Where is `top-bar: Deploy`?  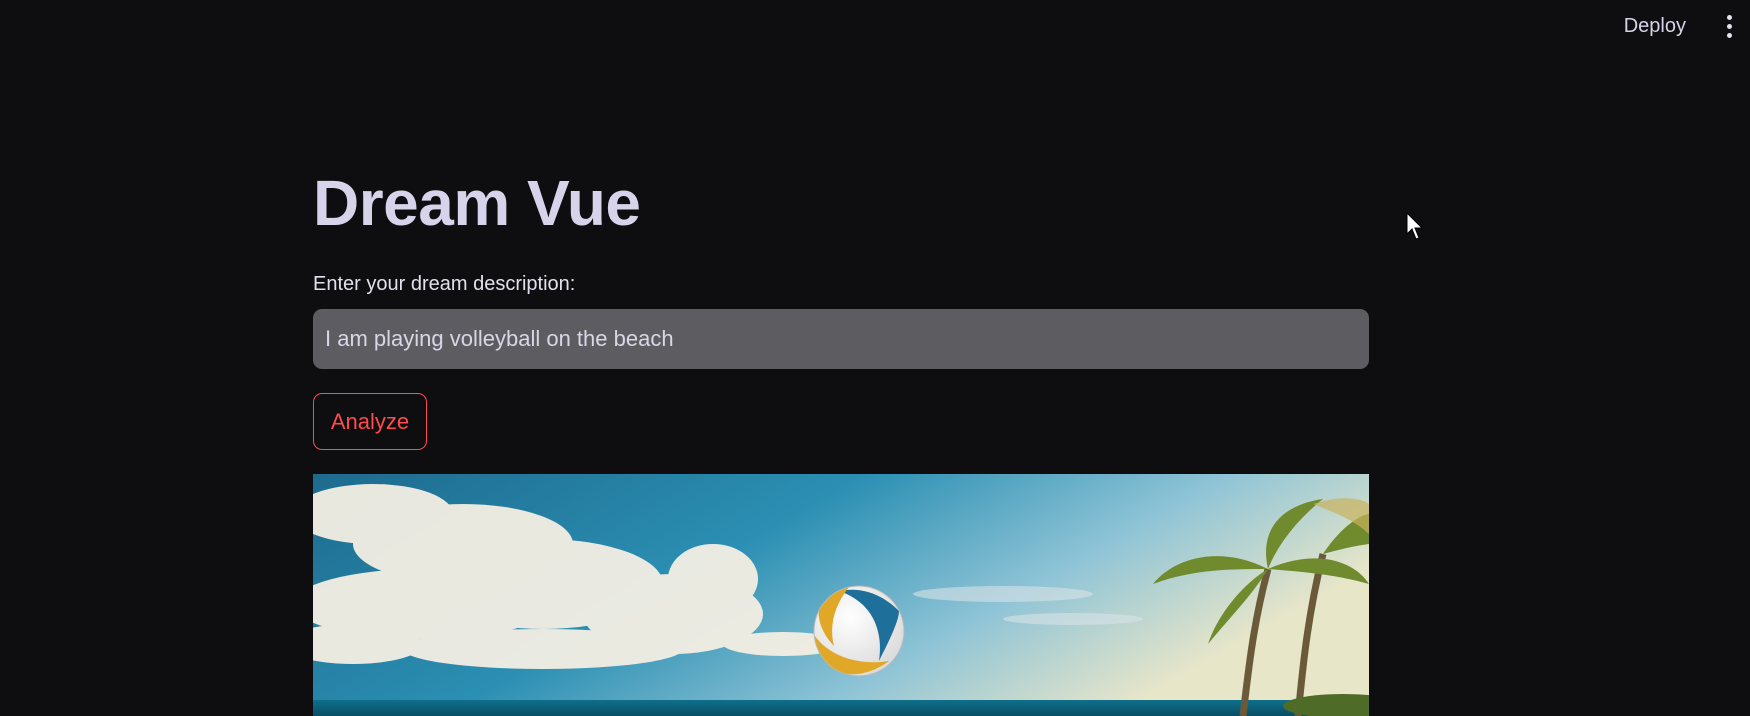
top-bar: Deploy is located at coordinates (875, 27).